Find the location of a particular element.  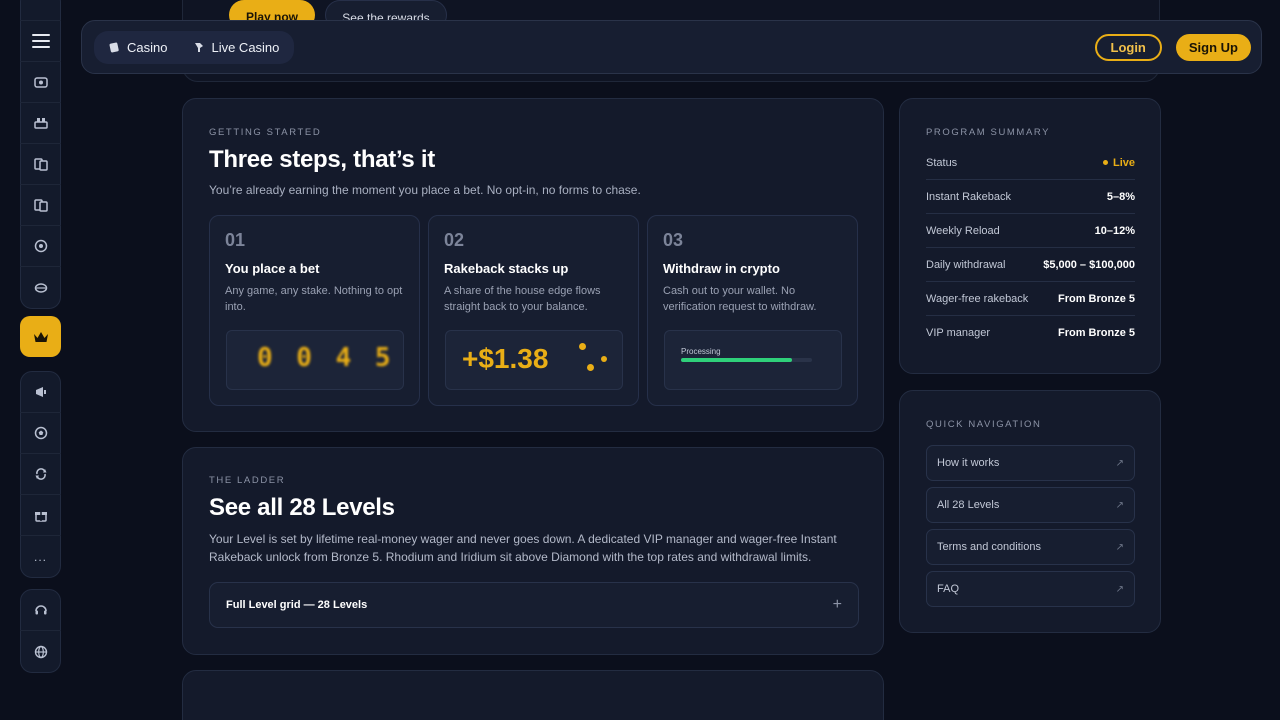

sidebar-item-promotions is located at coordinates (40, 392).